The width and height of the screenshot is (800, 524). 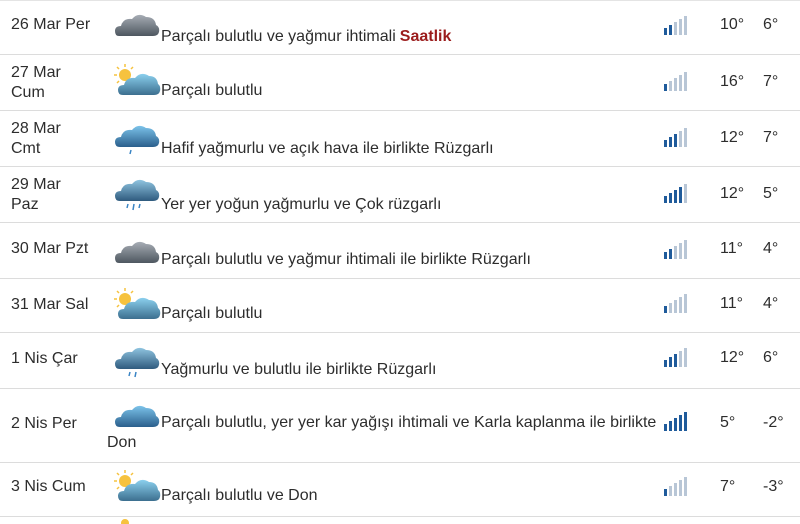 What do you see at coordinates (51, 24) in the screenshot?
I see `day-label: 26 Mar Per` at bounding box center [51, 24].